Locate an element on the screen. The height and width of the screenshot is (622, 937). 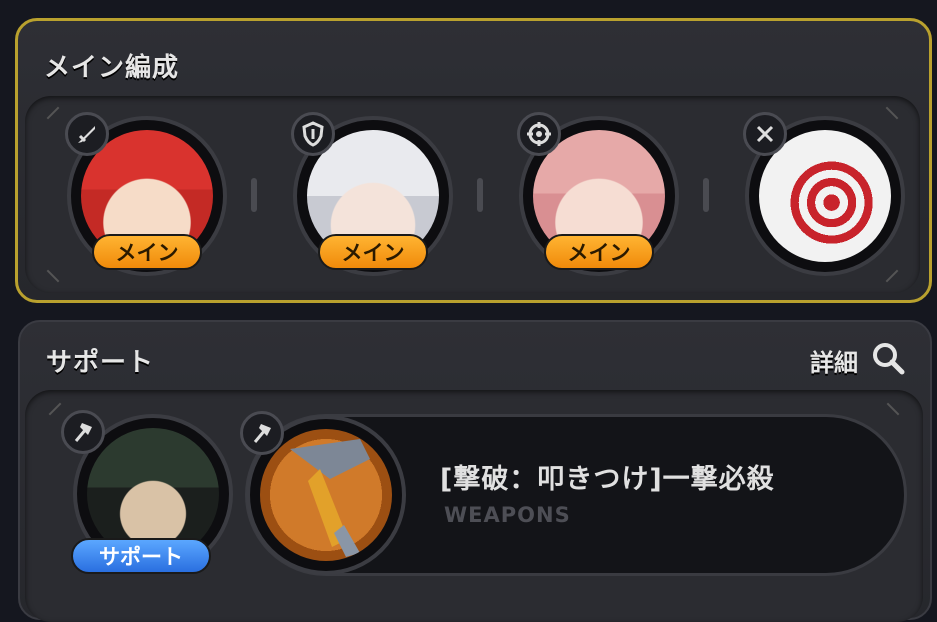
main-slot-3: メイン is located at coordinates (598, 194).